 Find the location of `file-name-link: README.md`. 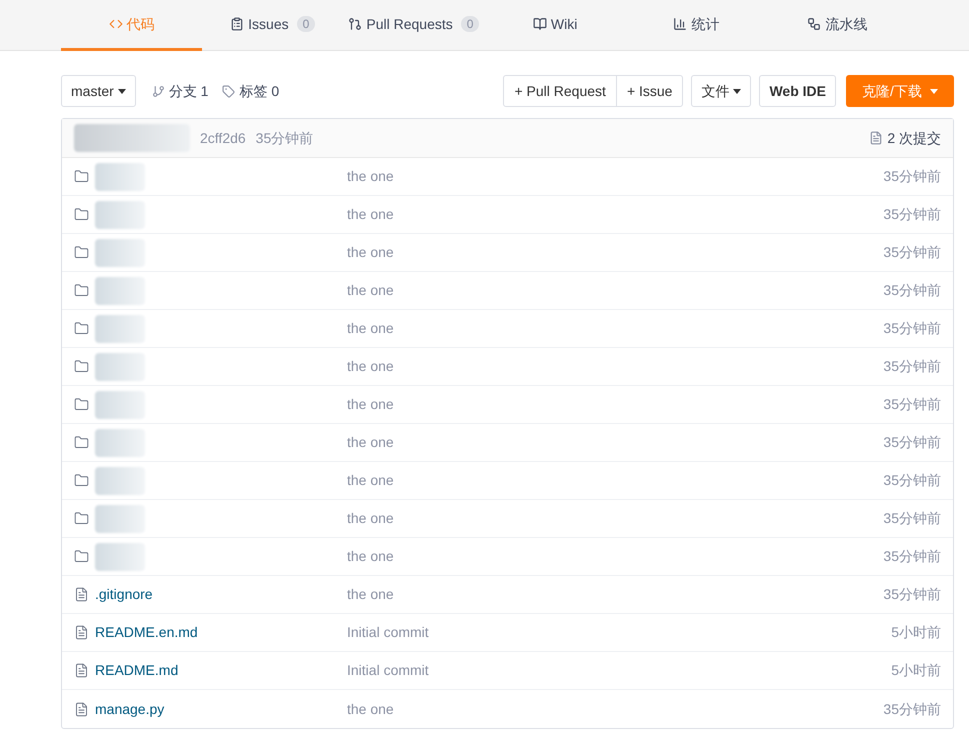

file-name-link: README.md is located at coordinates (136, 670).